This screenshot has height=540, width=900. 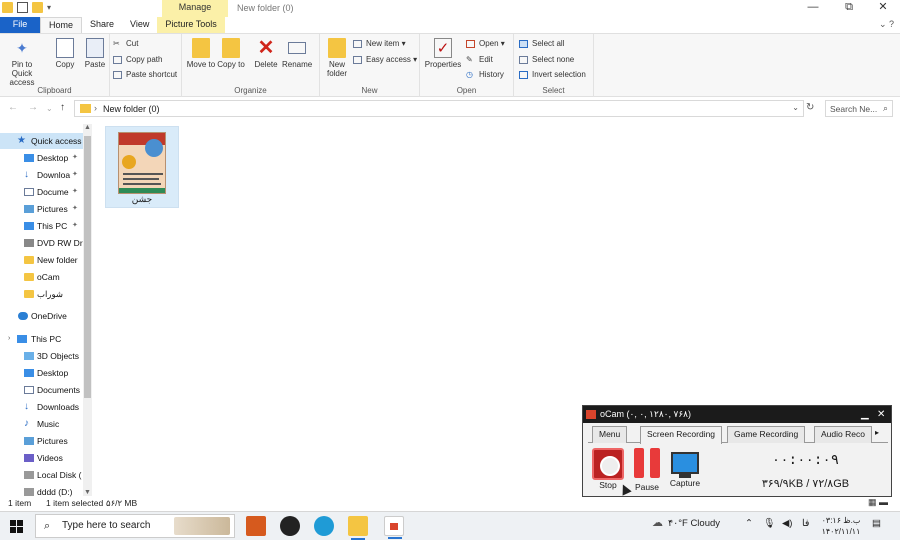 I want to click on address-dropdown-icon: ⌄, so click(x=795, y=107).